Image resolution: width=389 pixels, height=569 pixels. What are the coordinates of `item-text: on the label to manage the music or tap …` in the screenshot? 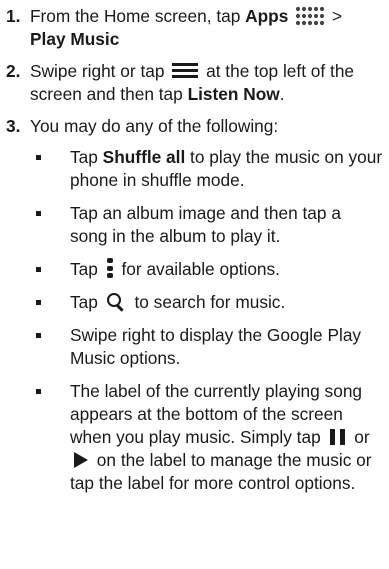 It's located at (221, 471).